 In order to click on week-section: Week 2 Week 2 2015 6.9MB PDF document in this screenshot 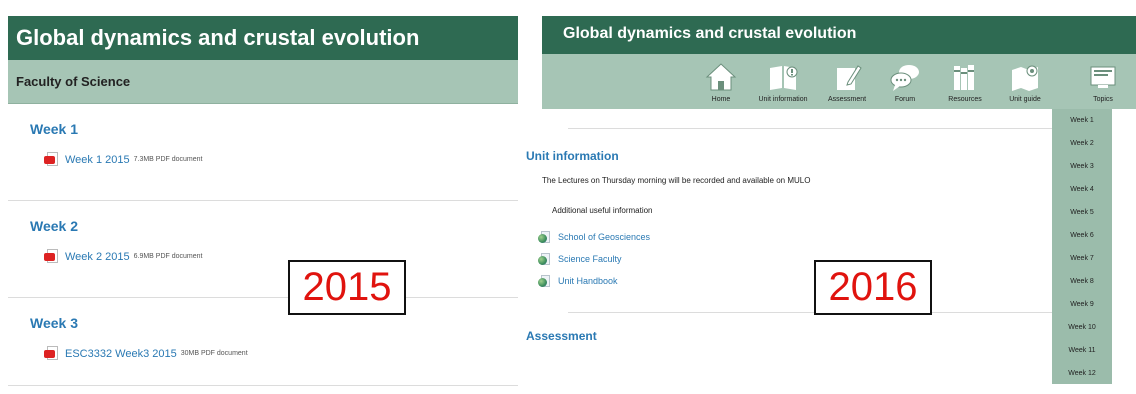, I will do `click(263, 249)`.